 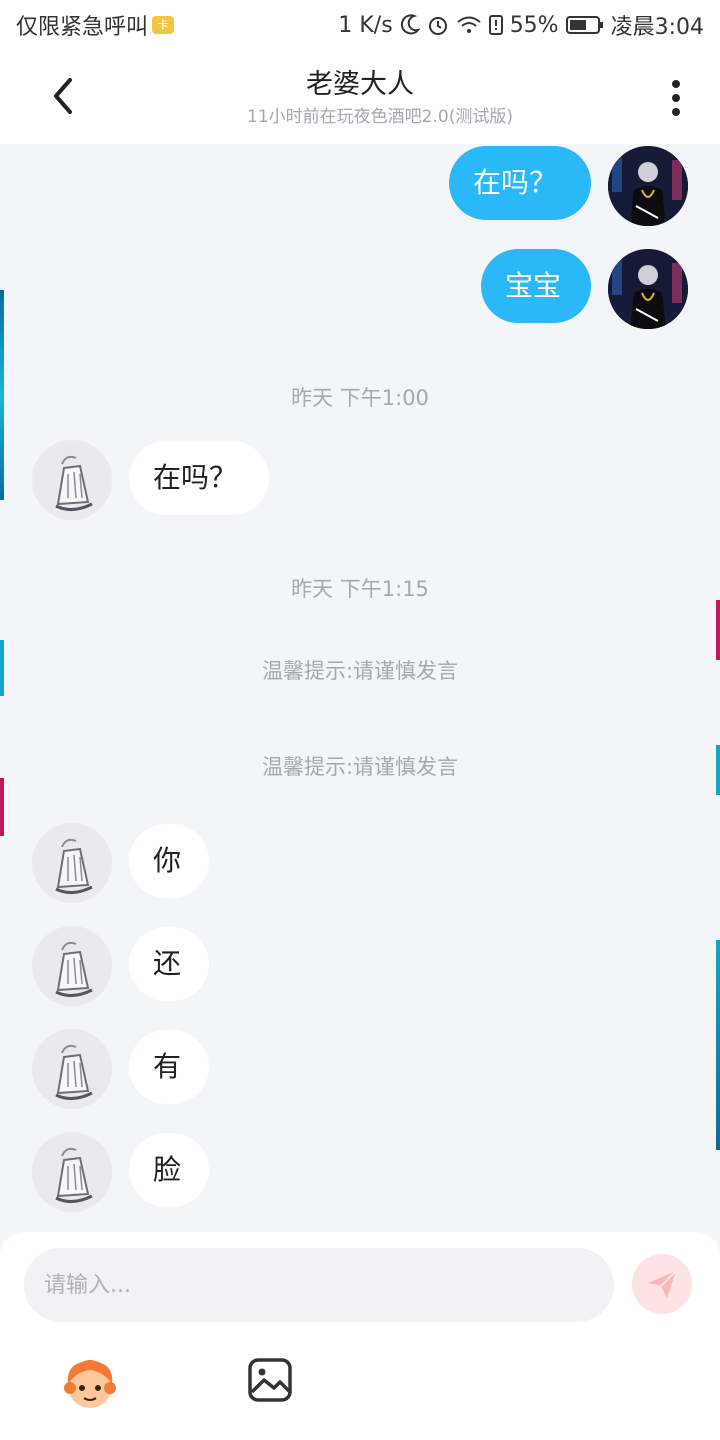 What do you see at coordinates (360, 398) in the screenshot?
I see `message-timestamp: 昨天 下午1:00` at bounding box center [360, 398].